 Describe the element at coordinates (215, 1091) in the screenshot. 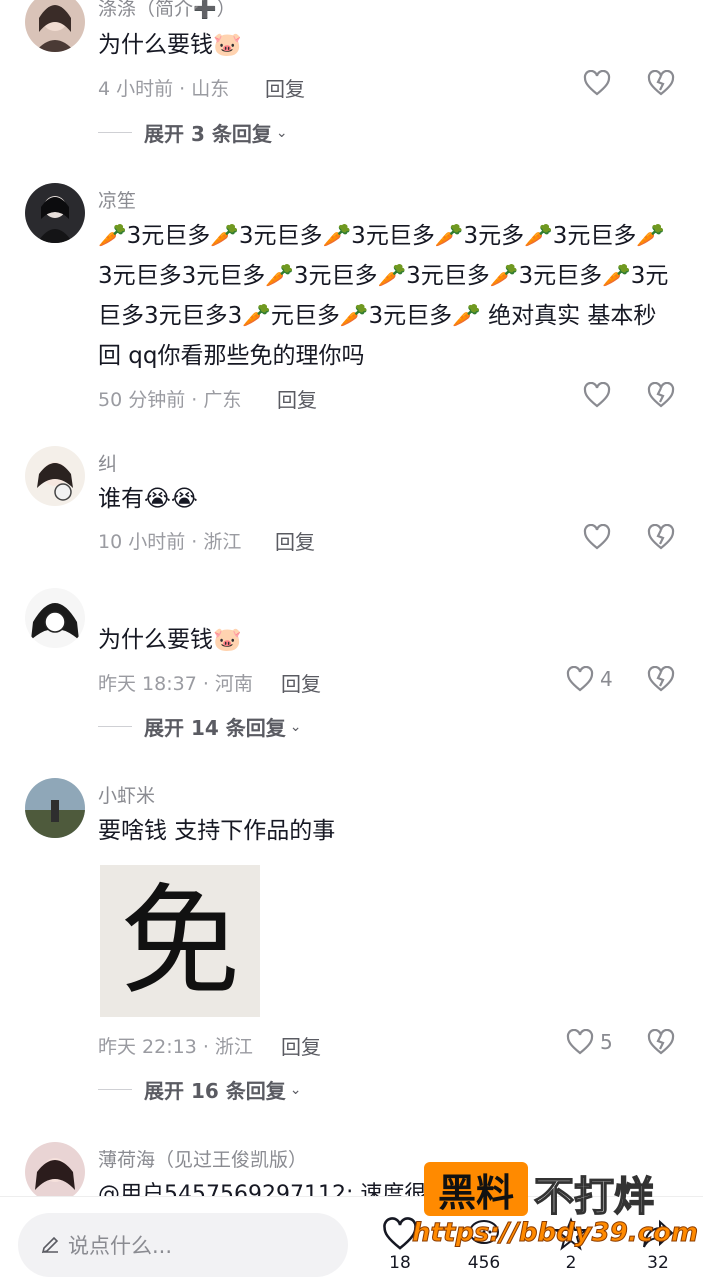

I see `expand-label: 展开 16 条回复` at that location.